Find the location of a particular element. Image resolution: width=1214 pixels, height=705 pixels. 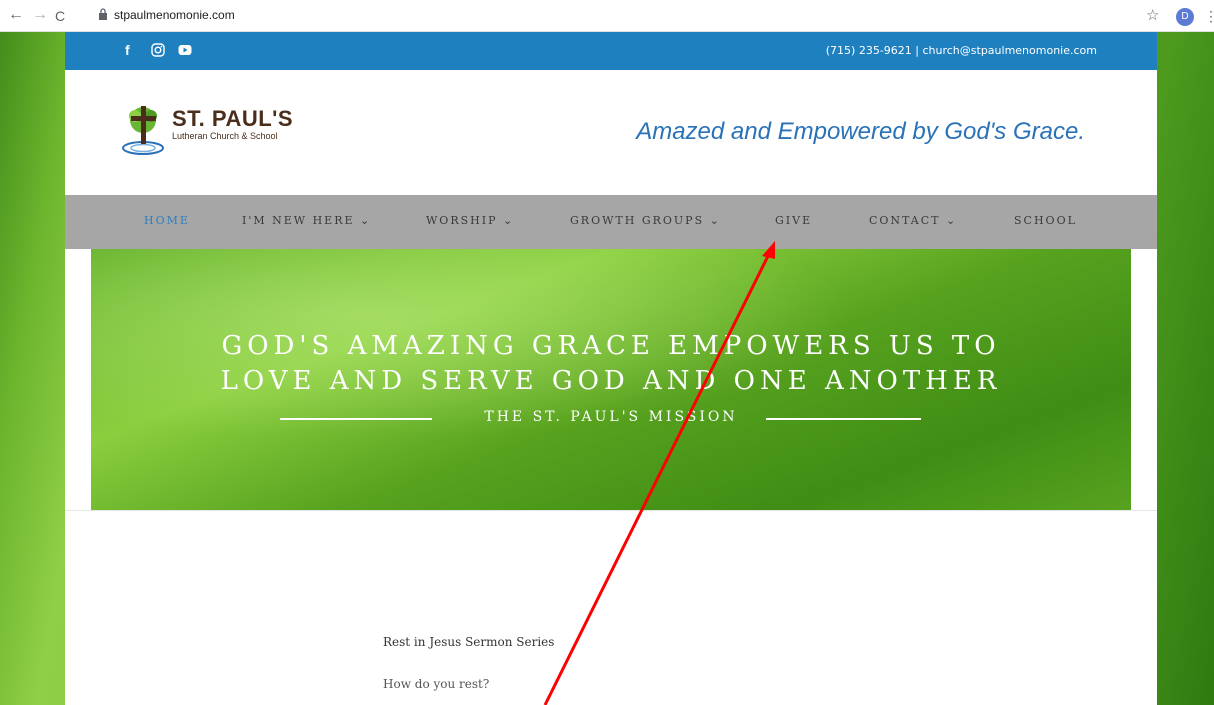

logo-text: ST. PAUL'S Lutheran Church & School is located at coordinates (232, 123).